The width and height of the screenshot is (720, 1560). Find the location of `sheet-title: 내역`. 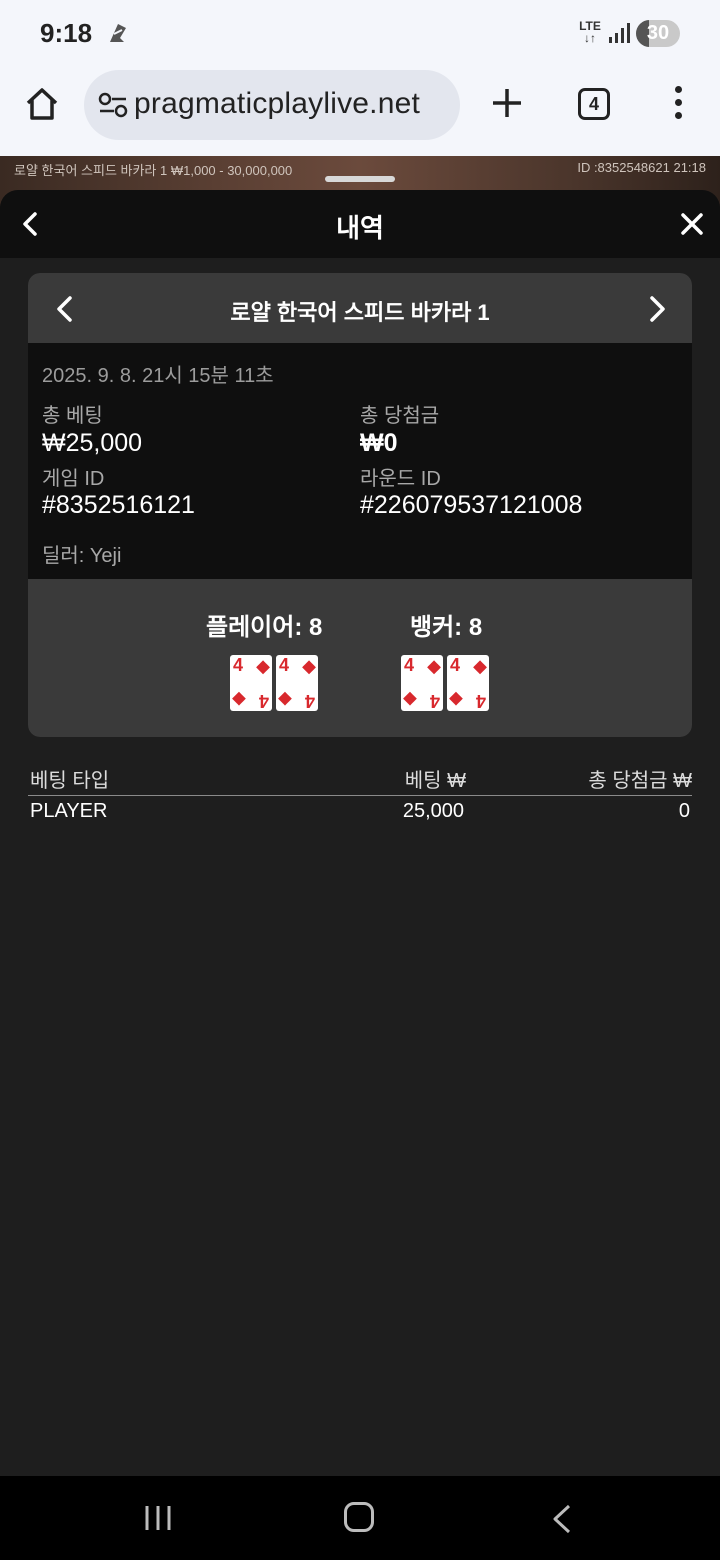

sheet-title: 내역 is located at coordinates (360, 228).